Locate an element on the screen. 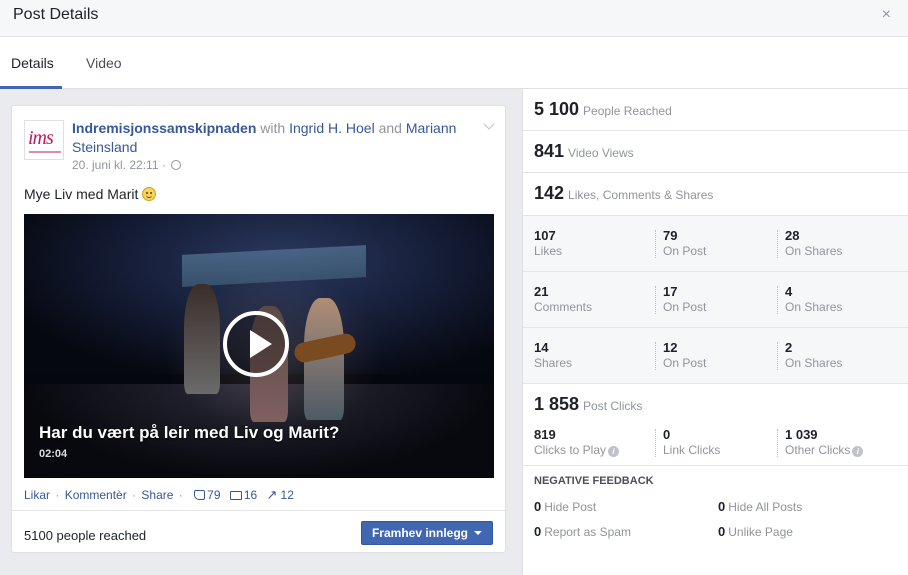 Image resolution: width=908 pixels, height=575 pixels. stat-value: 819 is located at coordinates (545, 434).